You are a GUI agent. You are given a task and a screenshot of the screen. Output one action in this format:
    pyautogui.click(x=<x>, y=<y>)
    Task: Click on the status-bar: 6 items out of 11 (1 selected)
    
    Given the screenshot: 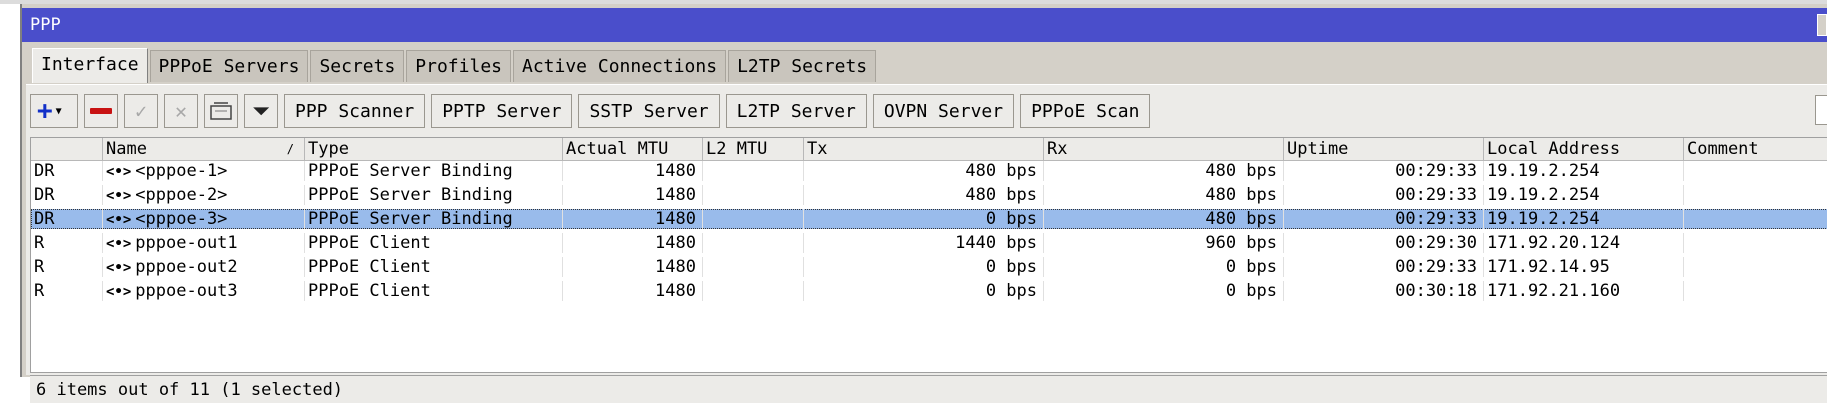 What is the action you would take?
    pyautogui.click(x=928, y=389)
    